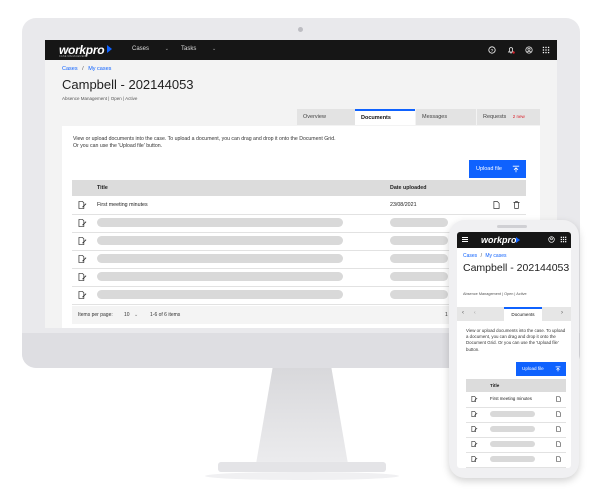  Describe the element at coordinates (494, 385) in the screenshot. I see `mobile-column-title-header: Title` at that location.